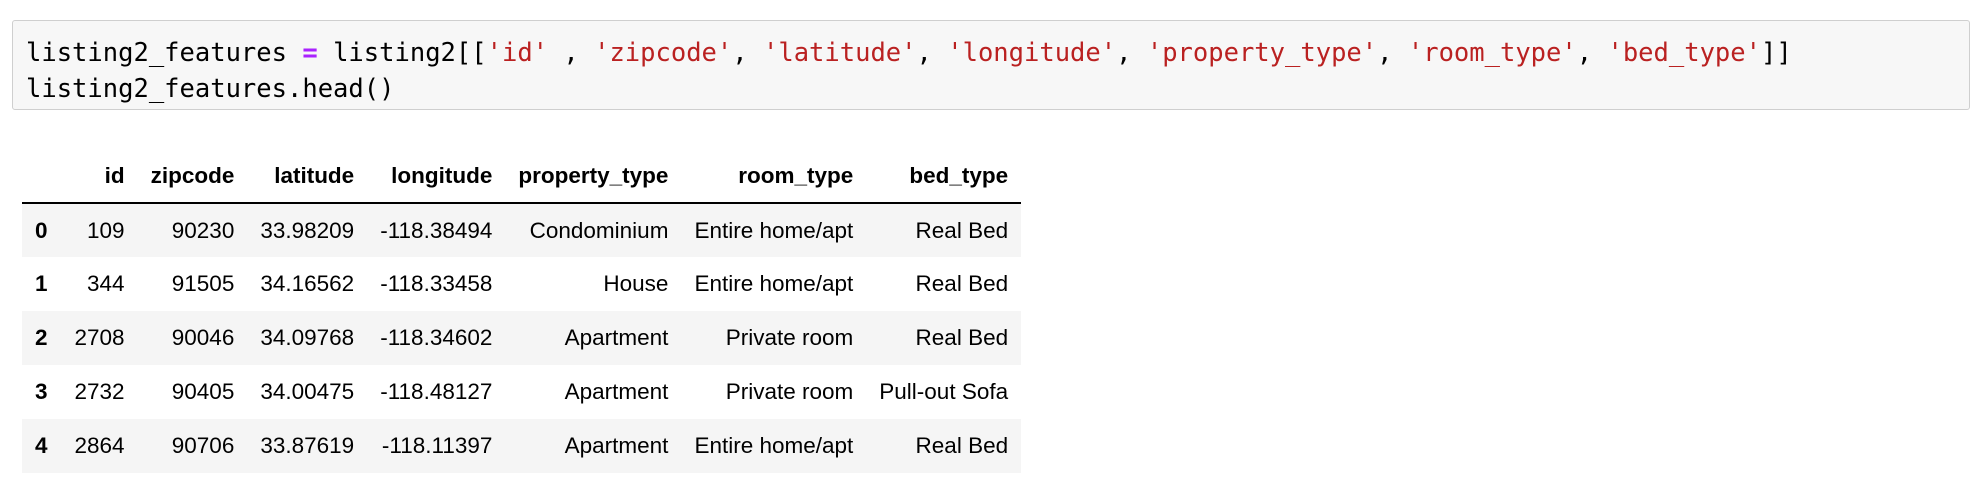 The width and height of the screenshot is (1972, 492). Describe the element at coordinates (99, 177) in the screenshot. I see `column-header-id: id` at that location.